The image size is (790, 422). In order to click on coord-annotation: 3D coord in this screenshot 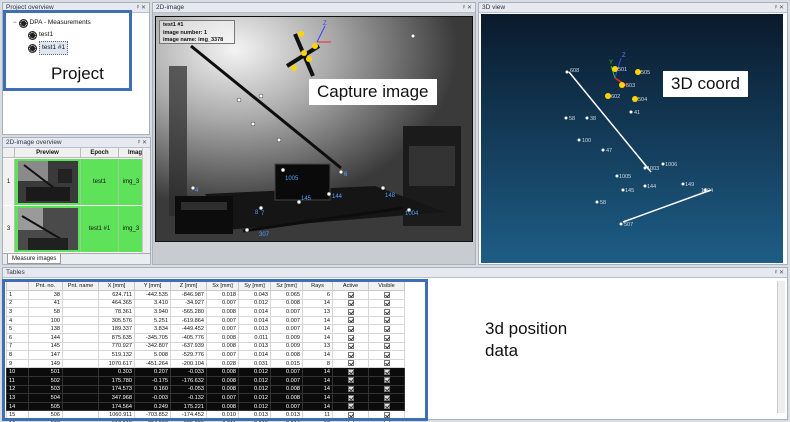, I will do `click(705, 84)`.